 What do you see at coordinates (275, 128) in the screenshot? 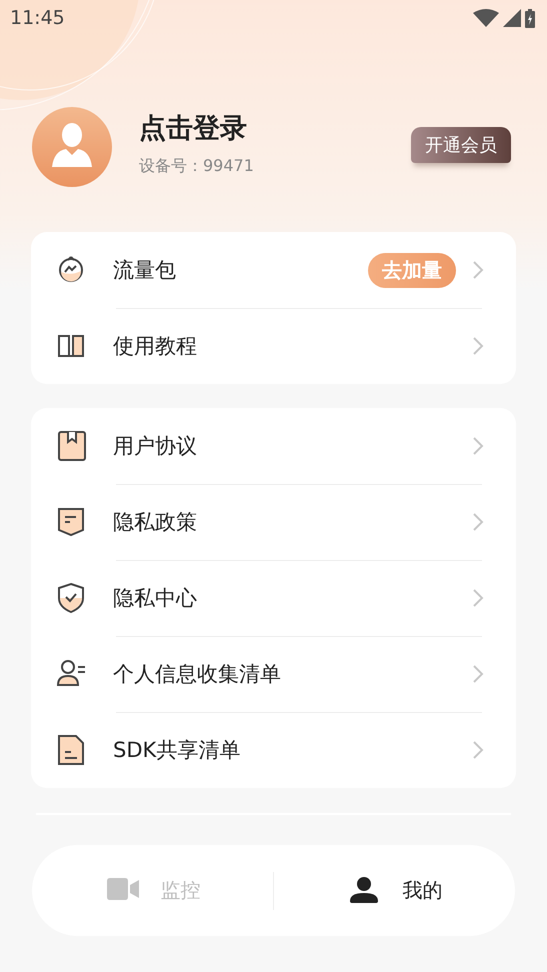
I see `login-title: 点击登录` at bounding box center [275, 128].